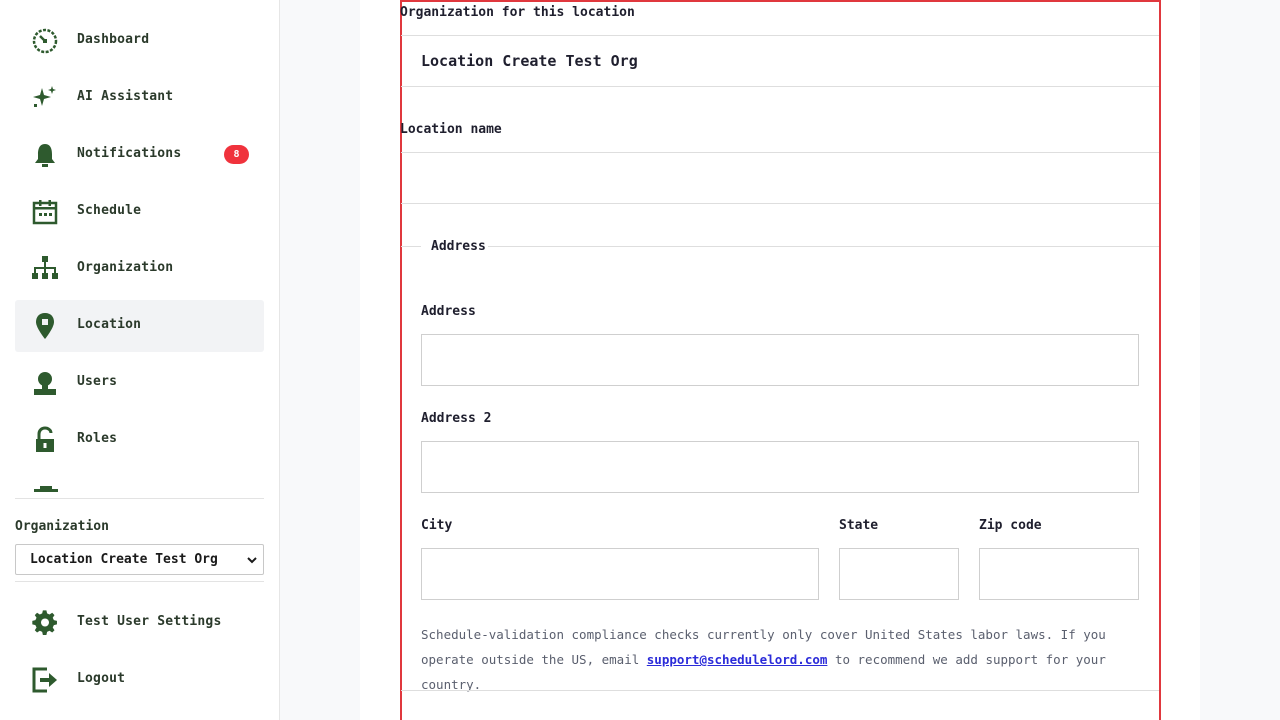 The width and height of the screenshot is (1280, 720). I want to click on sidebar-item-label: Logout, so click(101, 678).